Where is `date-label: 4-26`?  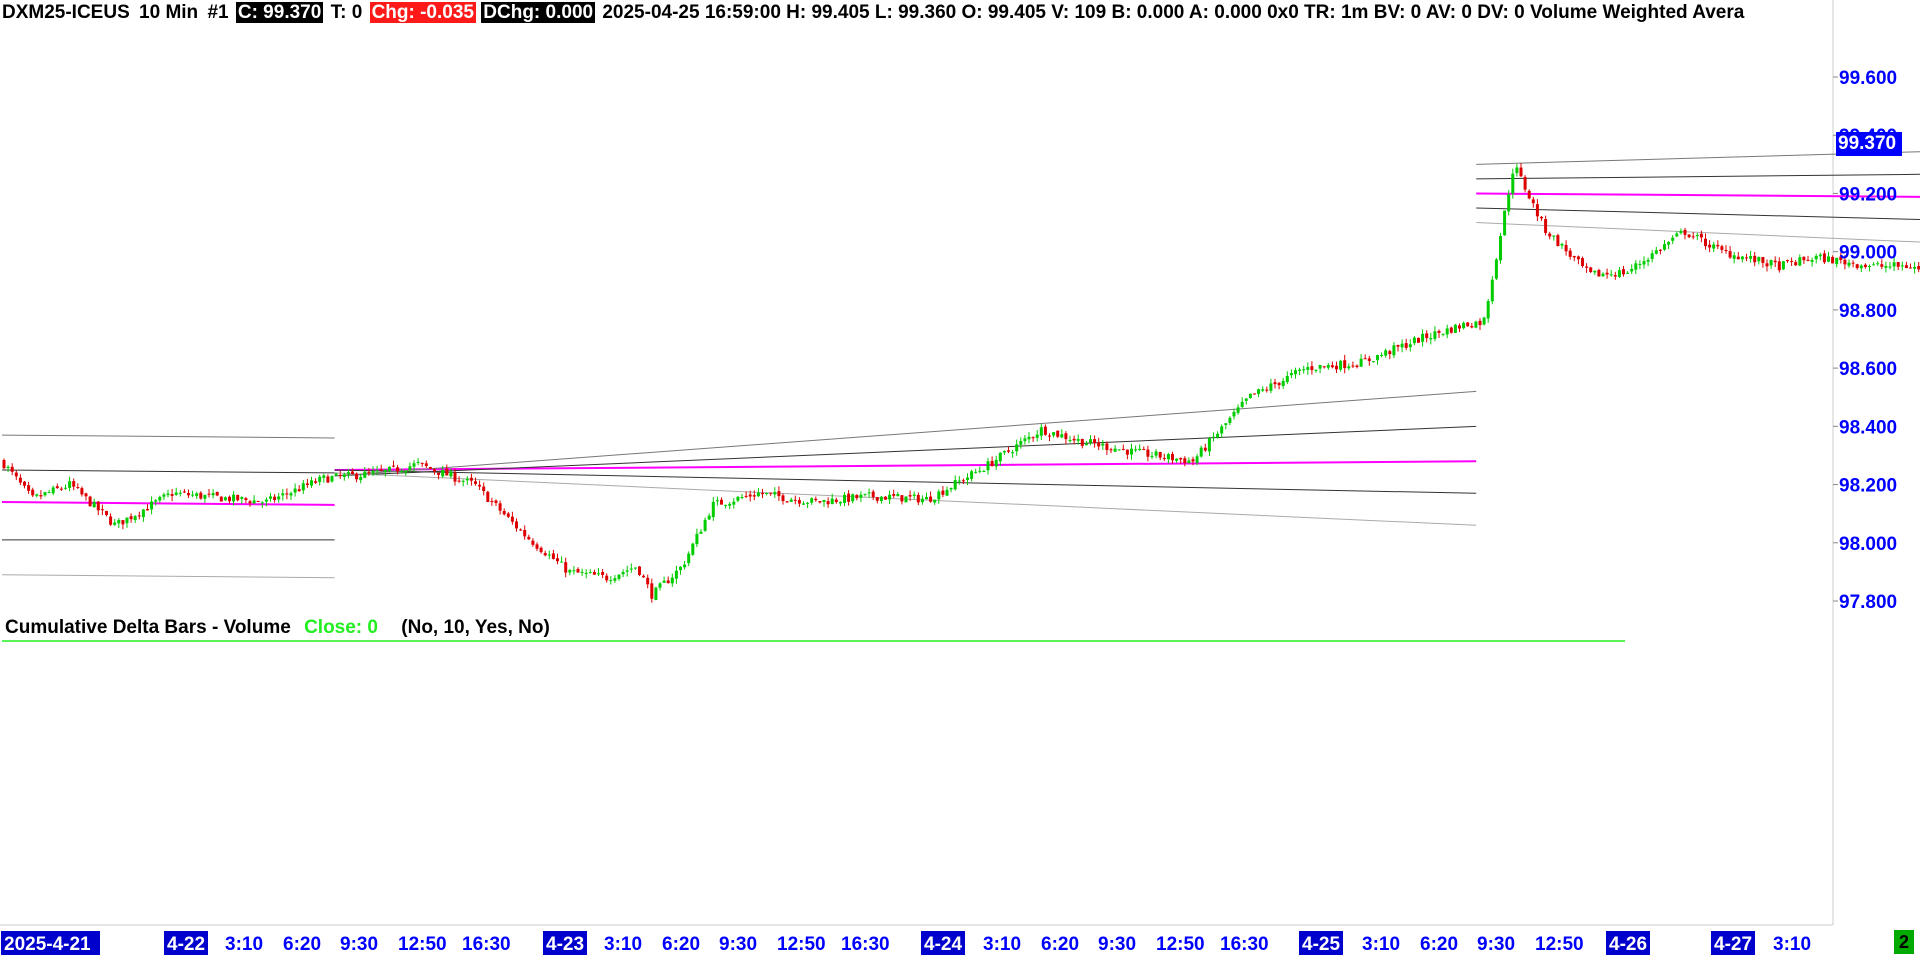 date-label: 4-26 is located at coordinates (1628, 944).